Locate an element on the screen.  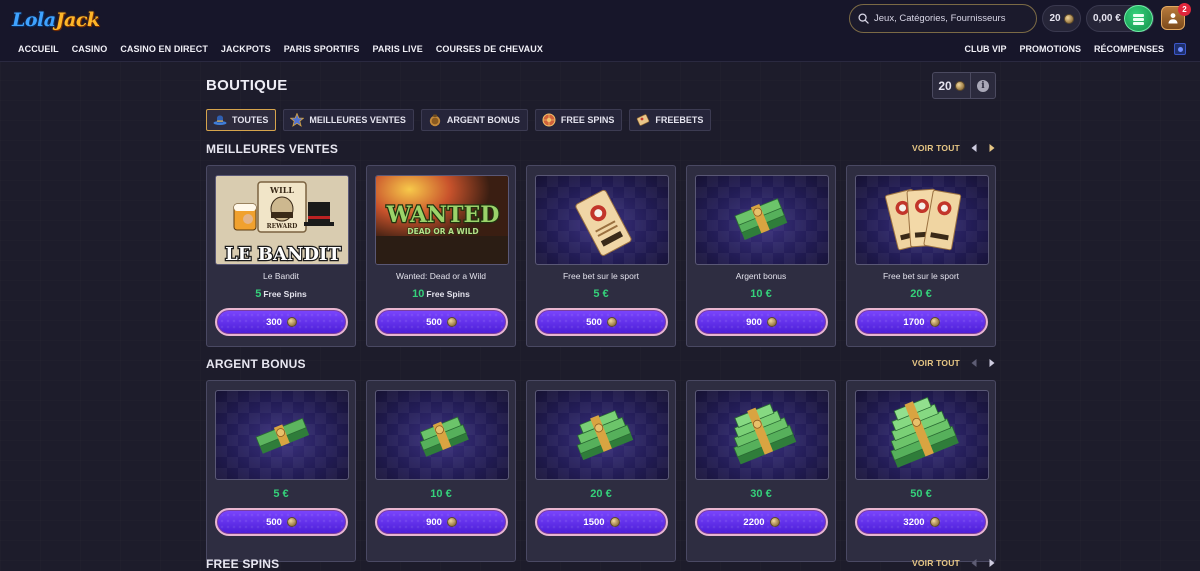
user-icon is located at coordinates (1173, 18).